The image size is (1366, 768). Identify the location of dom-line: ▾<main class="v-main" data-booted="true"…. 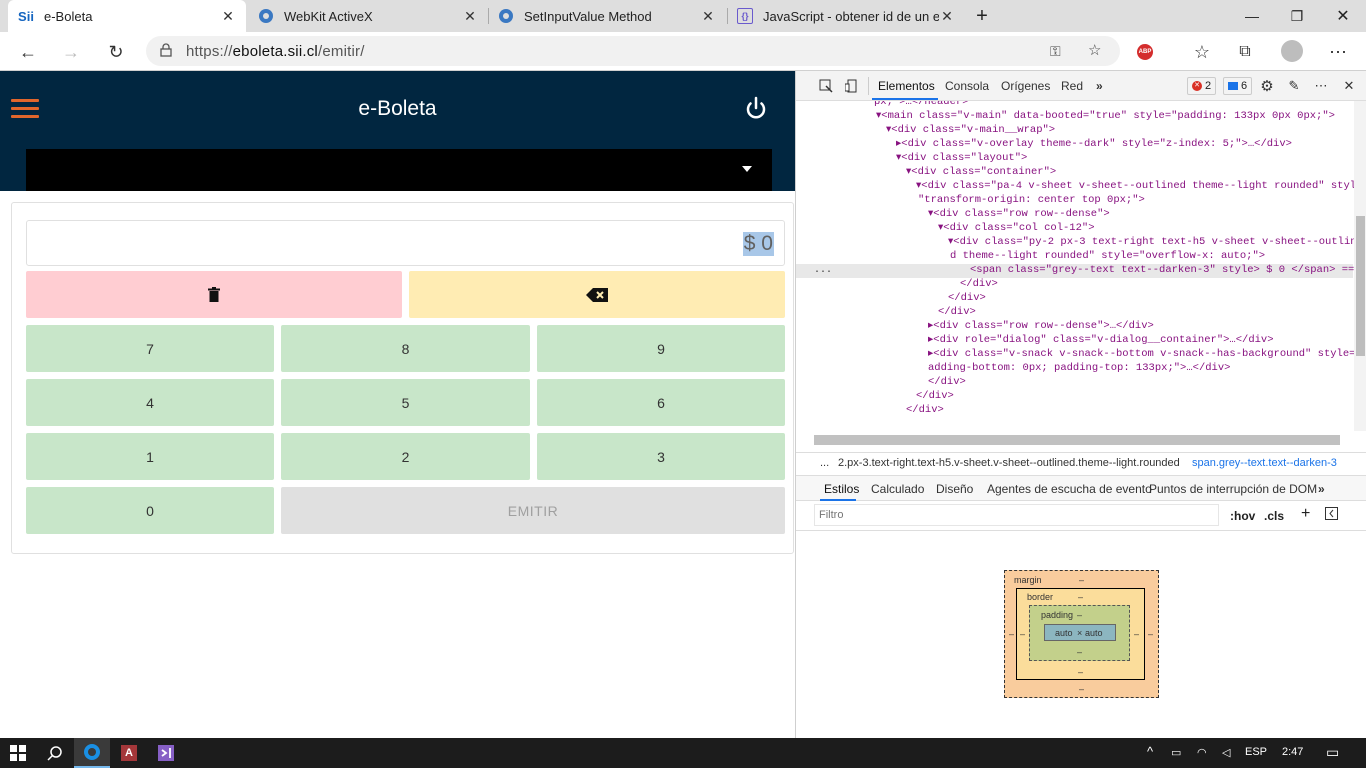
(1105, 116).